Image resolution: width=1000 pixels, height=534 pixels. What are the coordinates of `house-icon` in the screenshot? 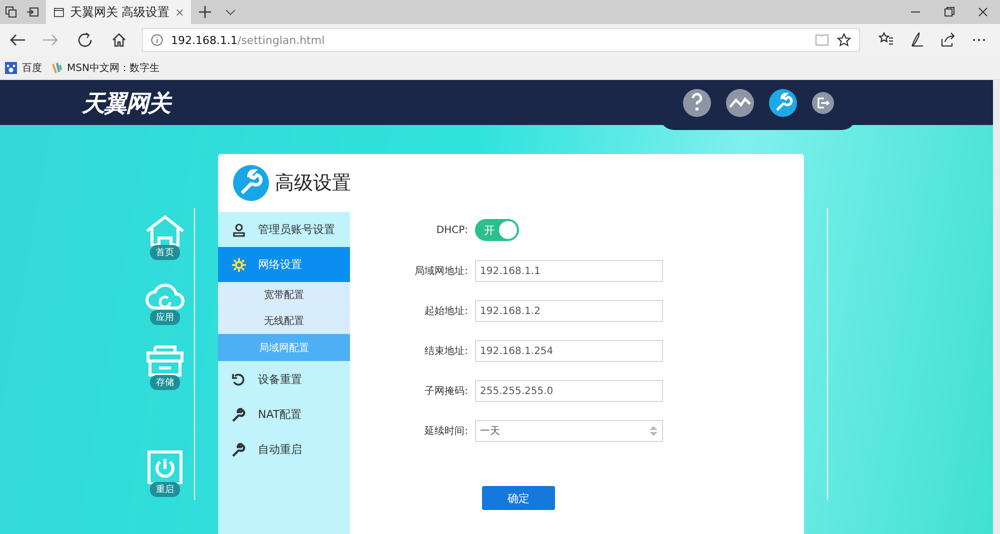 It's located at (165, 230).